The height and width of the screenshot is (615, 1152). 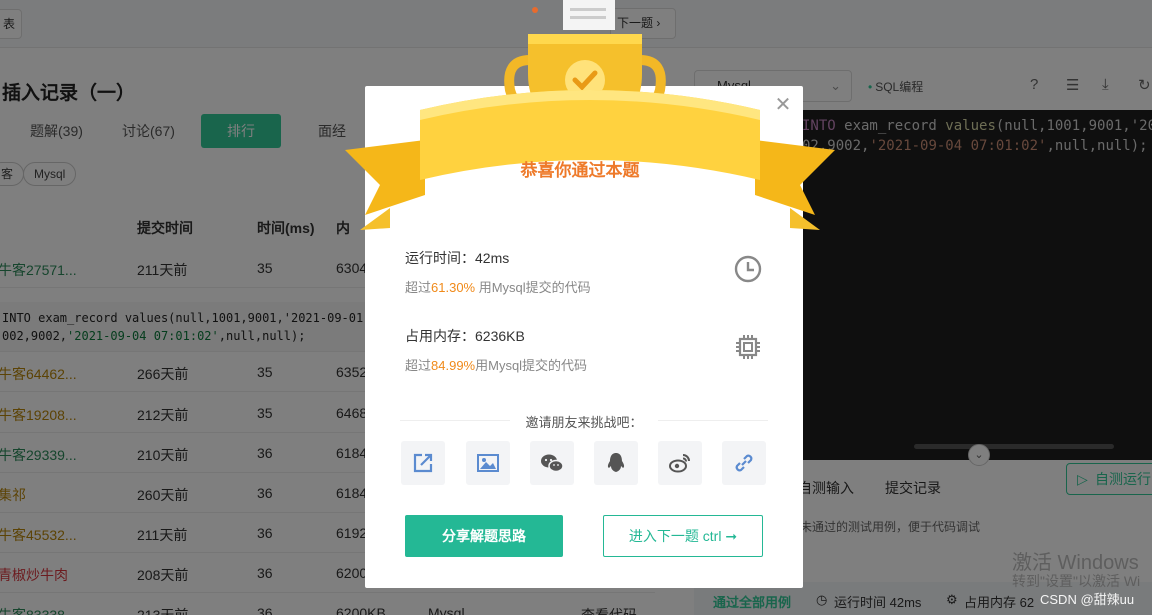 I want to click on share-solution-button: 分享解题思路, so click(x=484, y=536).